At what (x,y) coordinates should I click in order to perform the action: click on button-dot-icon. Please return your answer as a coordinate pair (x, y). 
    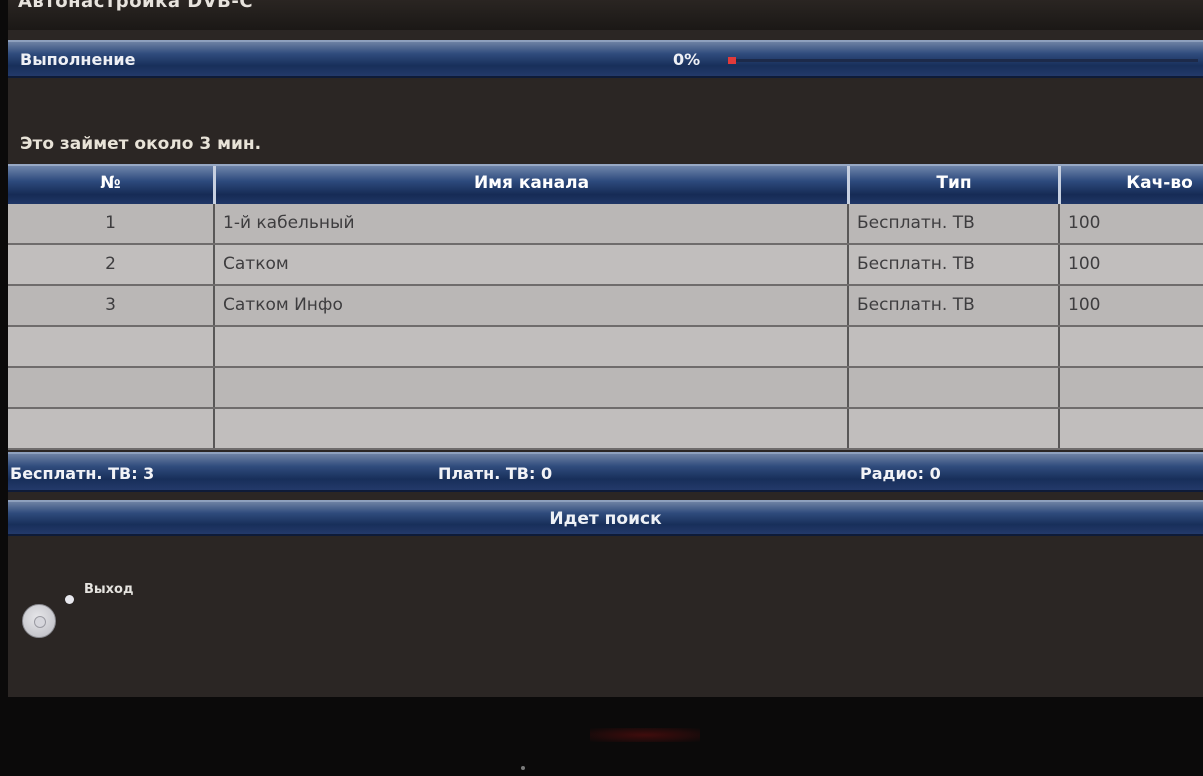
    Looking at the image, I should click on (69, 599).